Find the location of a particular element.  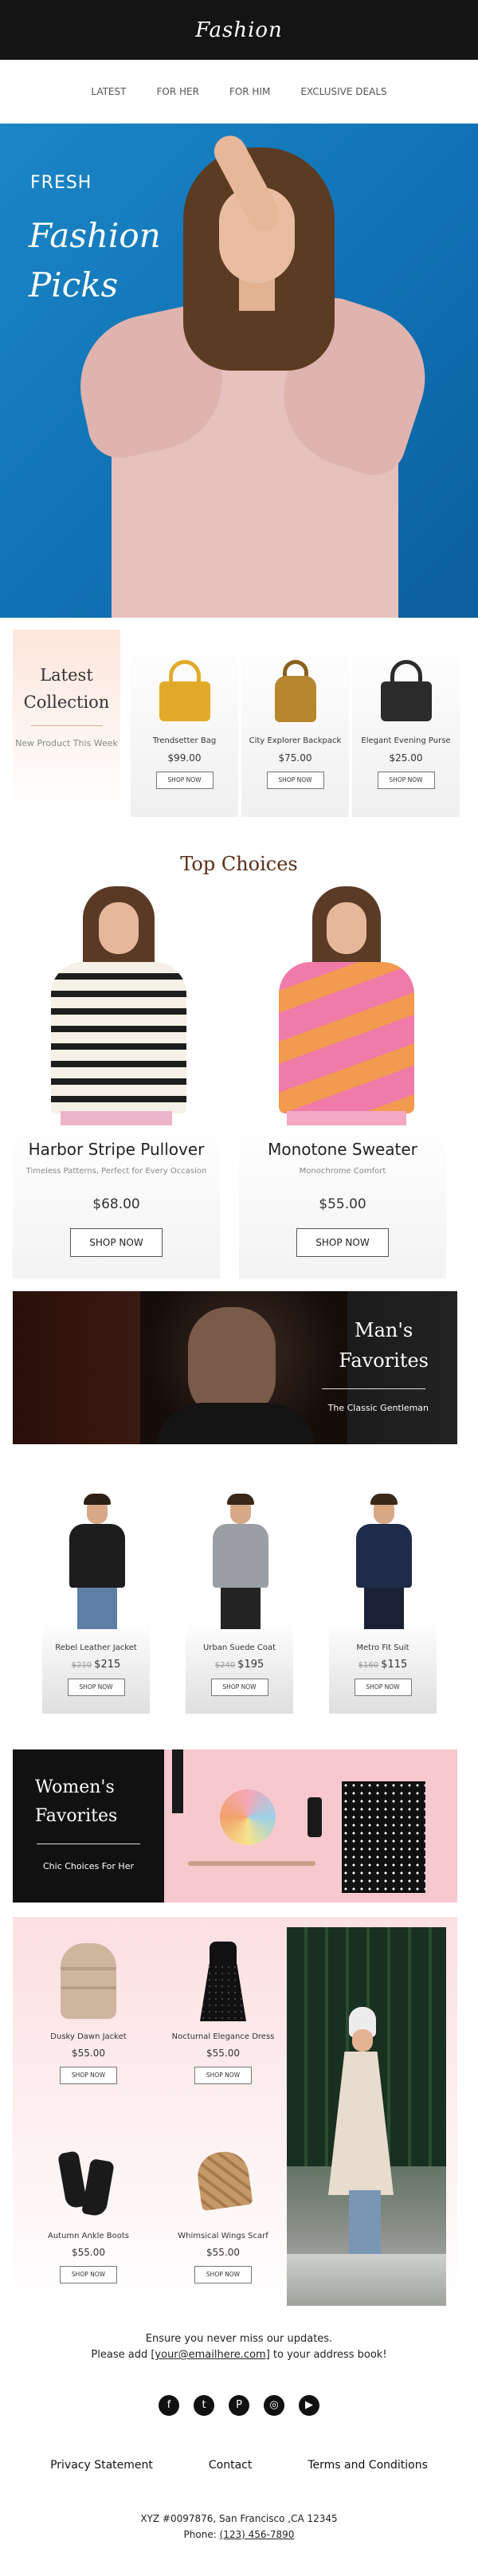

latest-divider is located at coordinates (66, 725).